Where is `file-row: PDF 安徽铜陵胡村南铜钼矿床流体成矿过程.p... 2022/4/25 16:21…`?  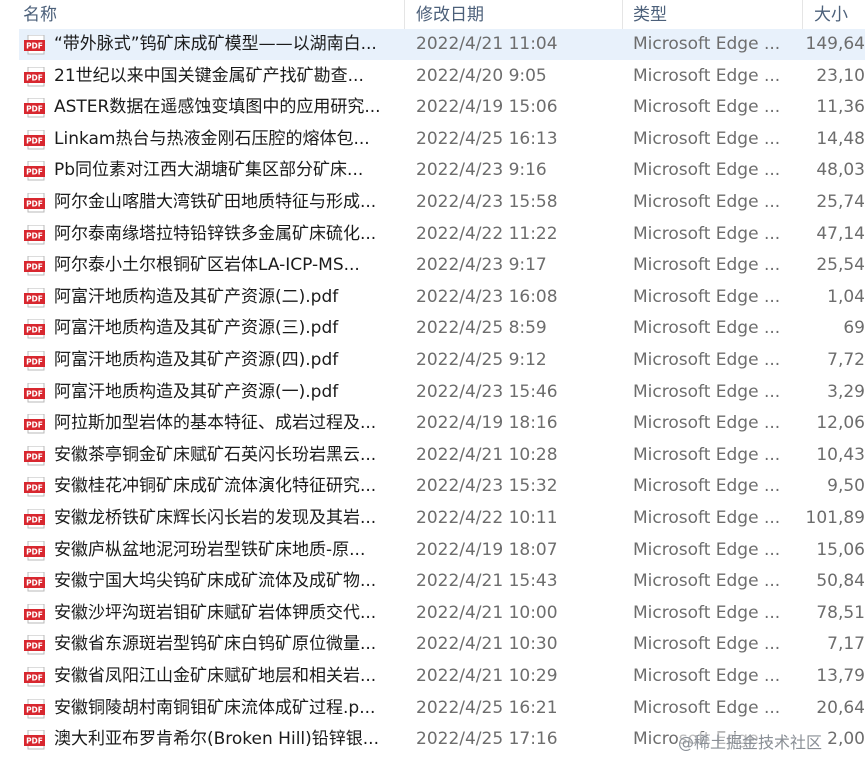 file-row: PDF 安徽铜陵胡村南铜钼矿床流体成矿过程.p... 2022/4/25 16:21… is located at coordinates (442, 708).